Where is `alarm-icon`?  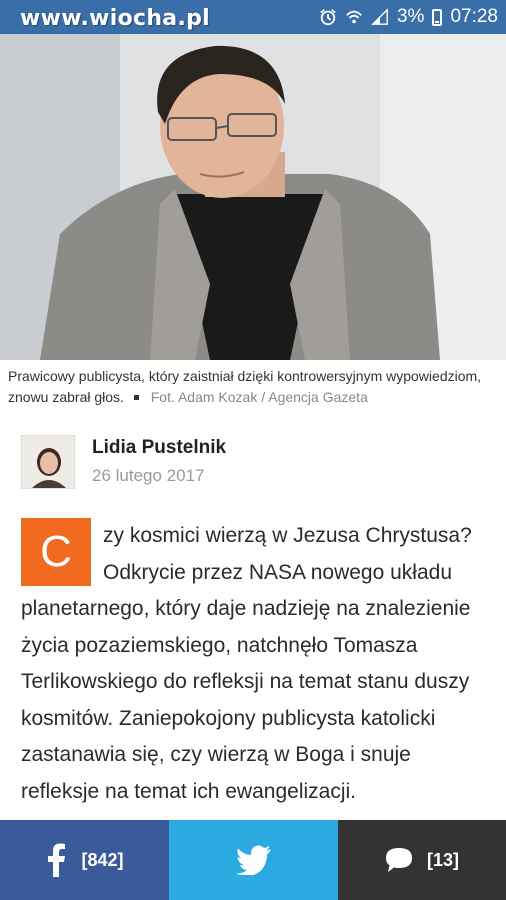 alarm-icon is located at coordinates (328, 17).